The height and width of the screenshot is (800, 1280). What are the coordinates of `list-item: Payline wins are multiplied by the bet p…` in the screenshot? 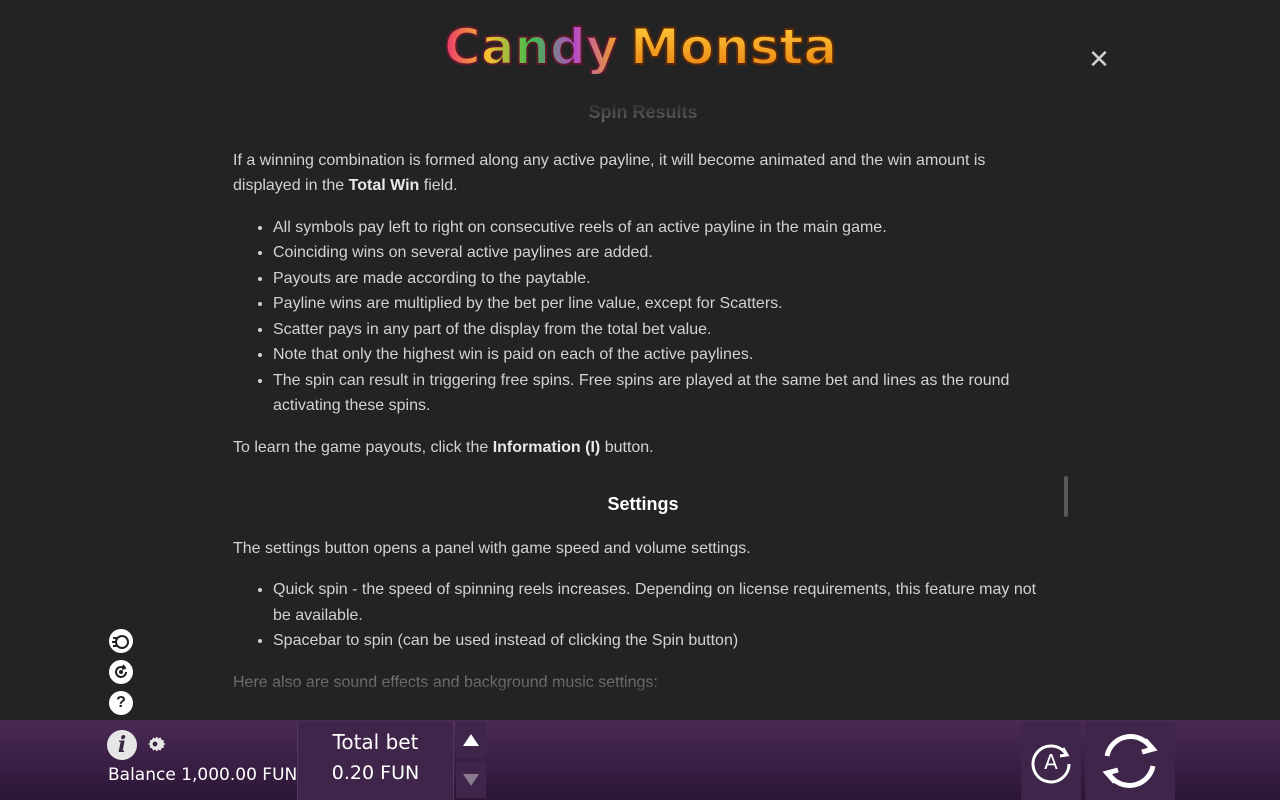 It's located at (663, 304).